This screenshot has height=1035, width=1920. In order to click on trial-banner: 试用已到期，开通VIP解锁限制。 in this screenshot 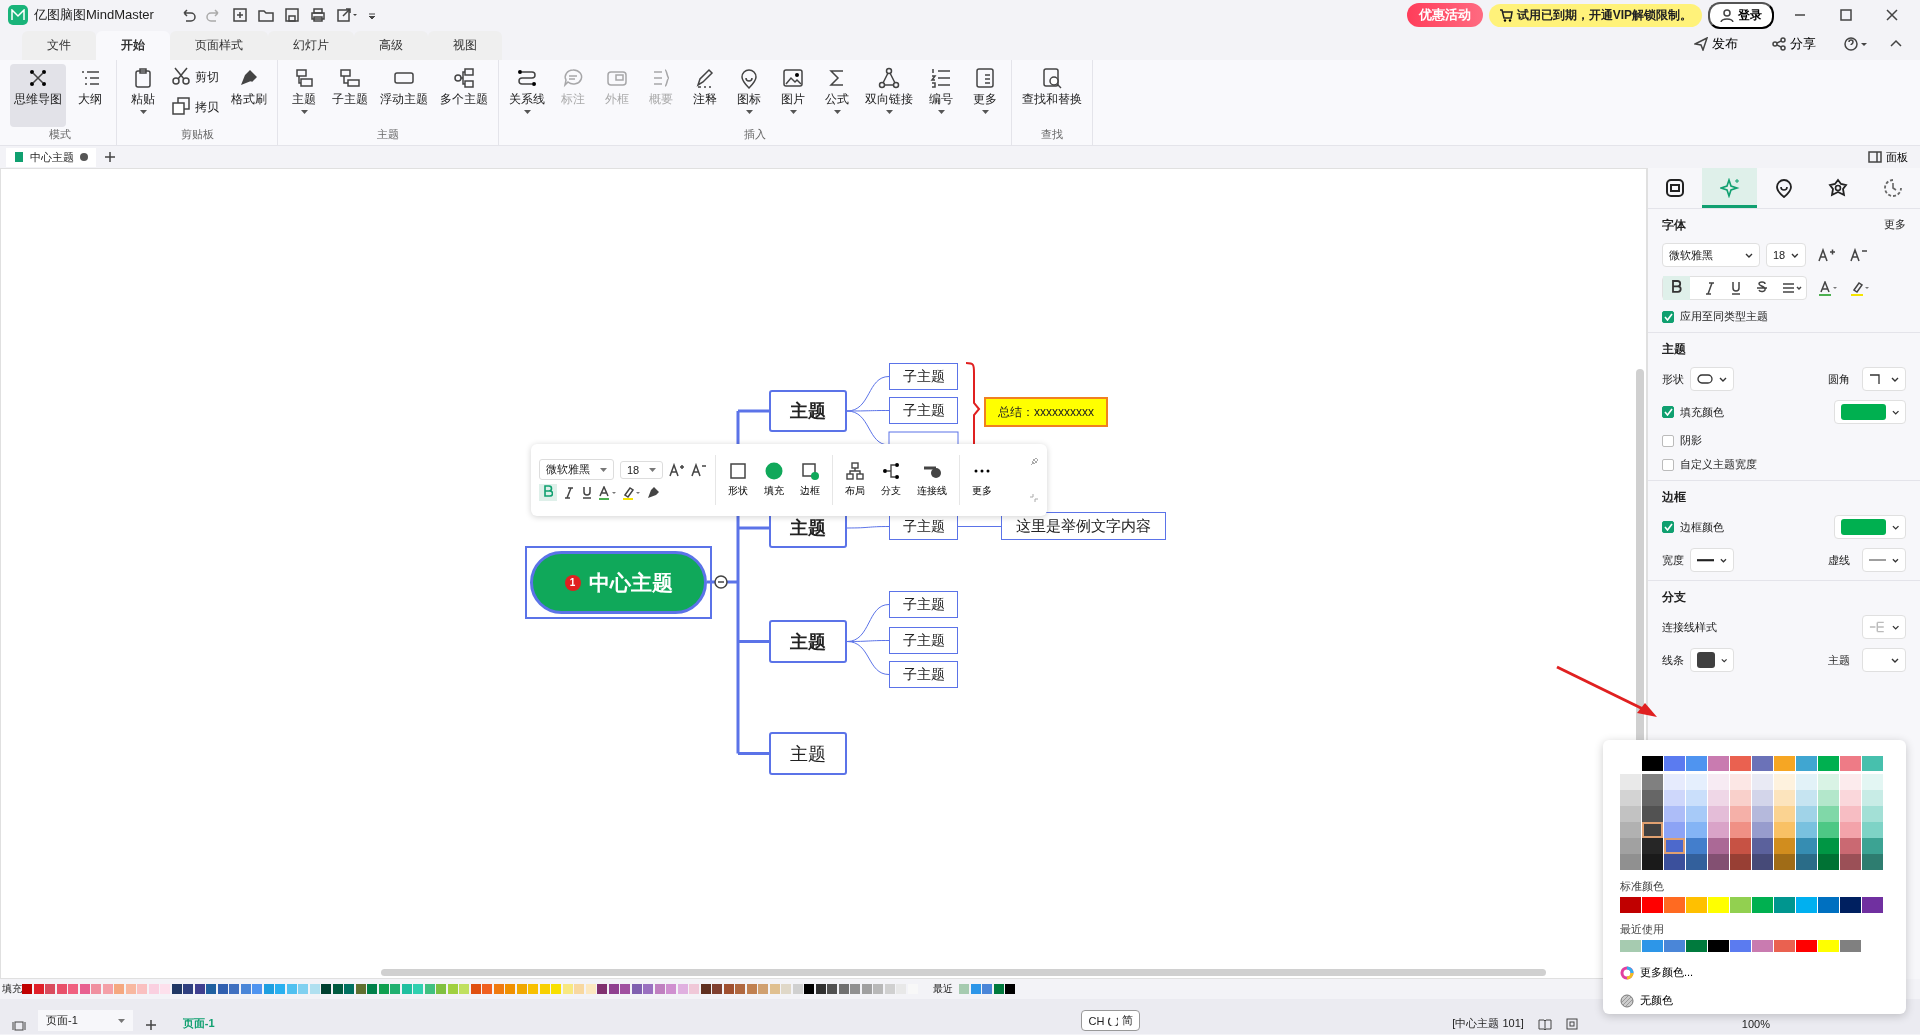, I will do `click(1595, 15)`.